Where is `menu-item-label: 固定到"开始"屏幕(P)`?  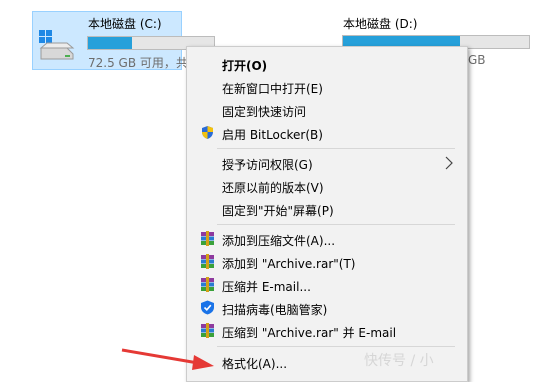 menu-item-label: 固定到"开始"屏幕(P) is located at coordinates (278, 211).